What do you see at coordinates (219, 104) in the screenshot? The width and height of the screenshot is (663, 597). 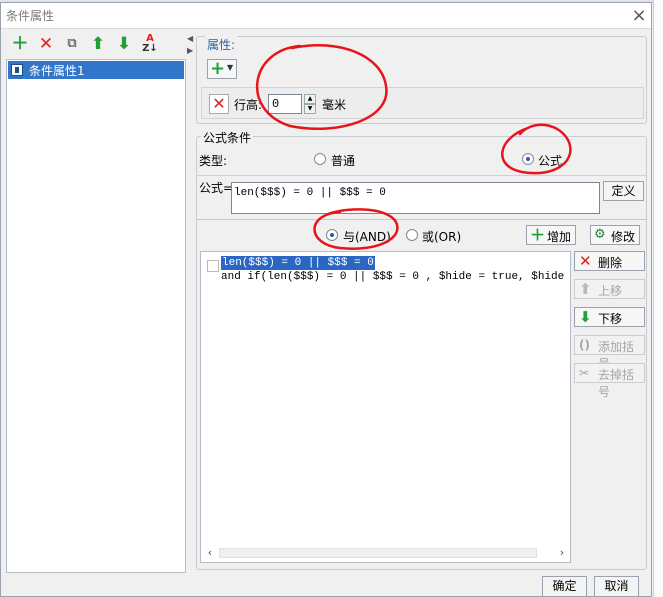 I see `remove-property-button: ✕` at bounding box center [219, 104].